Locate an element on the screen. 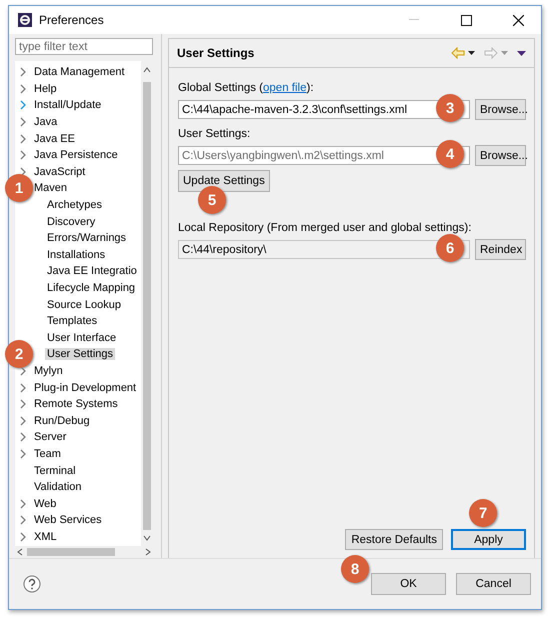 This screenshot has height=619, width=554. step-badge: 1 is located at coordinates (19, 188).